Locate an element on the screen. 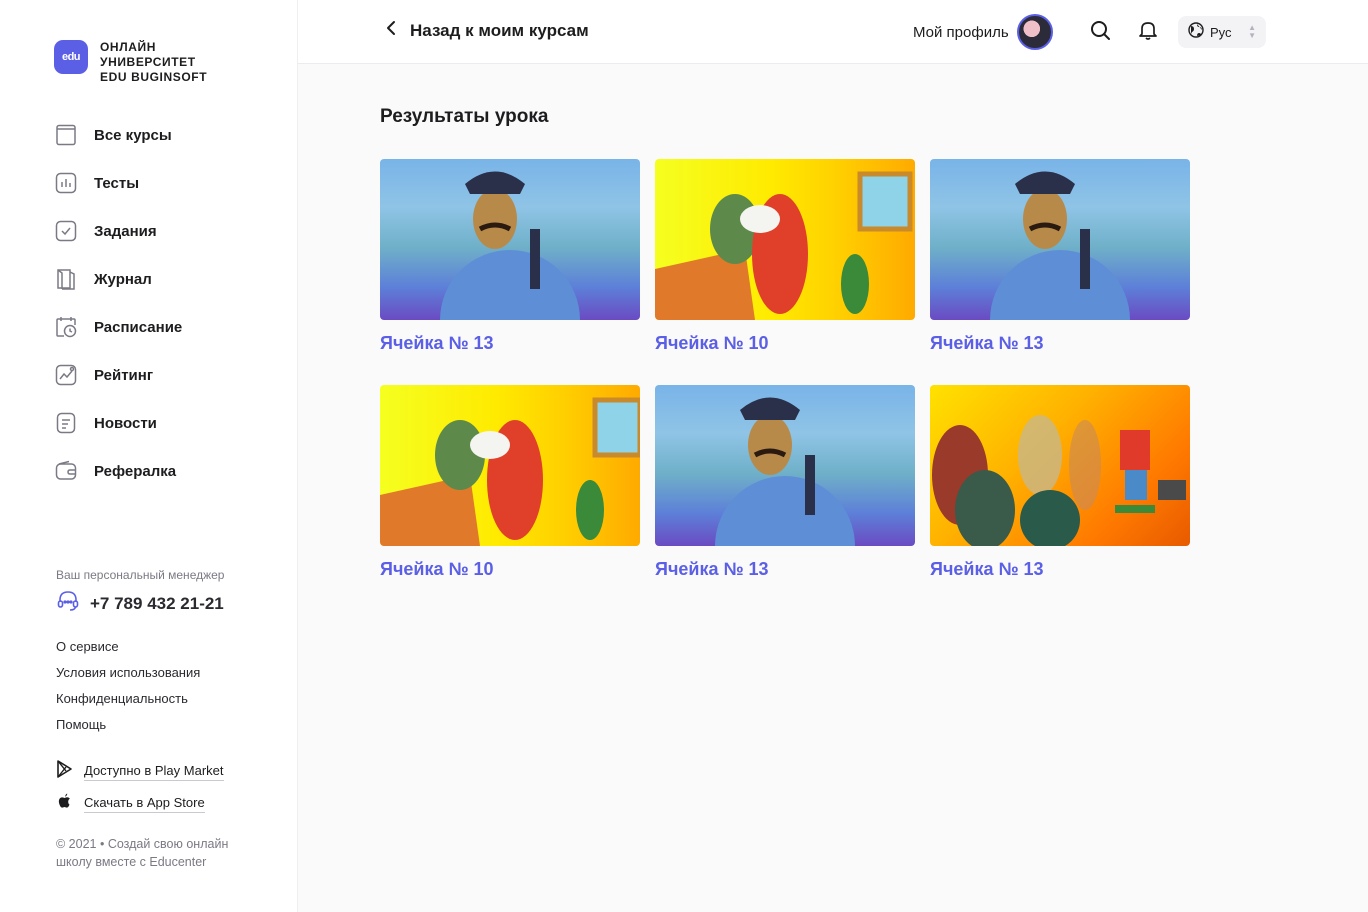  play-market-label: Доступно в Play Market is located at coordinates (154, 772).